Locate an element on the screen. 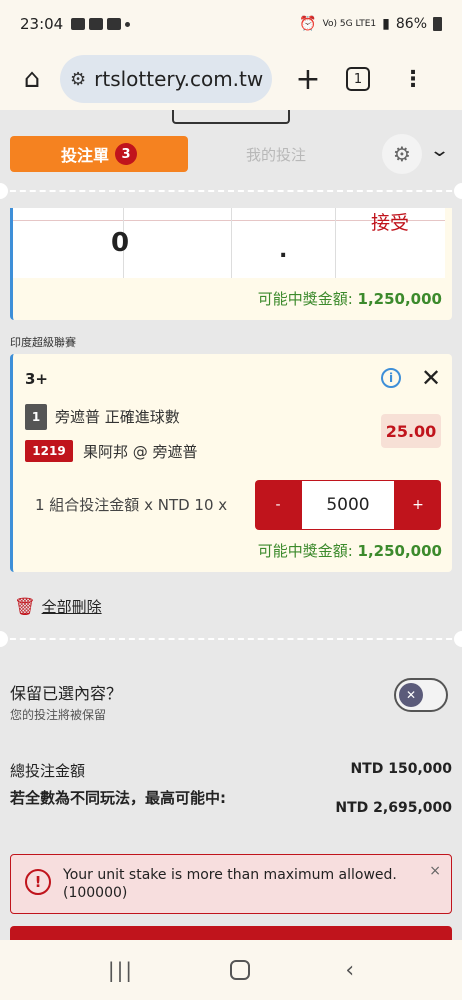 The width and height of the screenshot is (462, 1000). drawer-handle is located at coordinates (231, 117).